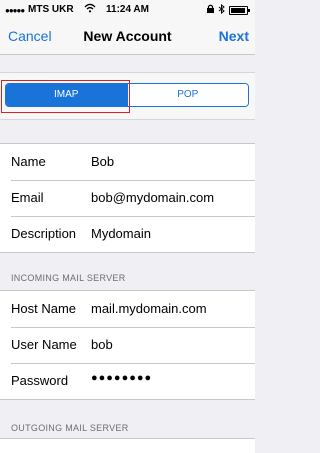  What do you see at coordinates (121, 233) in the screenshot?
I see `description-field: Mydomain` at bounding box center [121, 233].